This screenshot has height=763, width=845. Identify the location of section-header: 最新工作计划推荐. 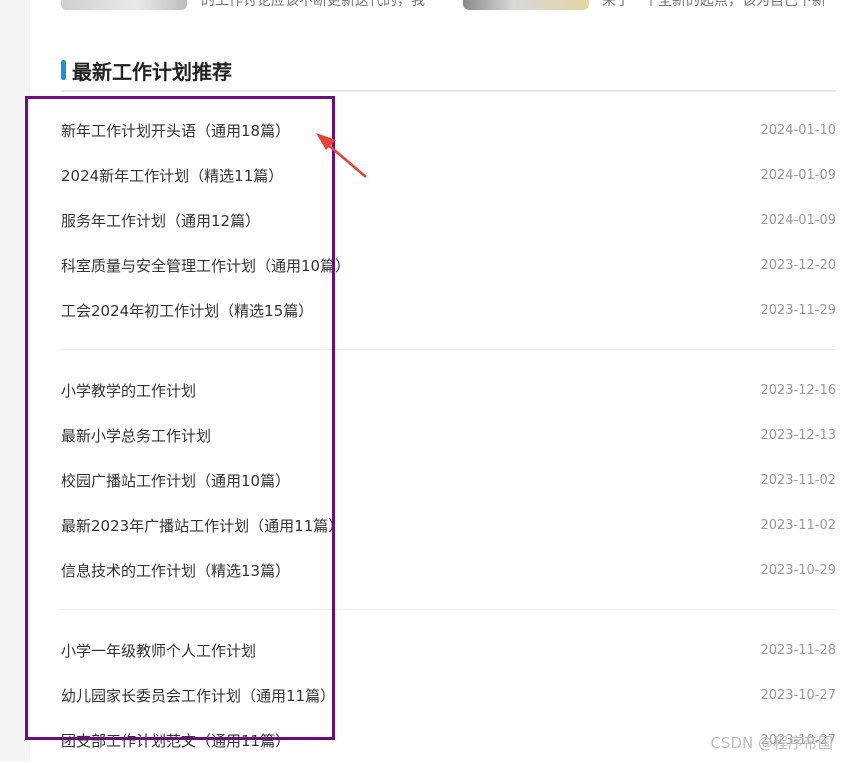
(146, 70).